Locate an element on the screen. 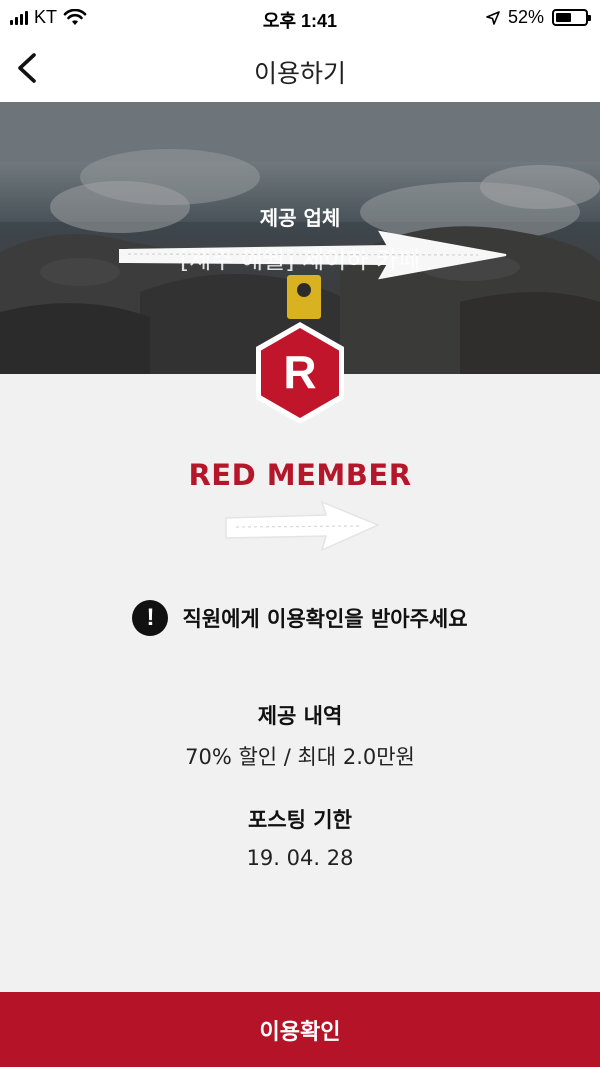 The image size is (600, 1067). chevron-left-icon is located at coordinates (27, 68).